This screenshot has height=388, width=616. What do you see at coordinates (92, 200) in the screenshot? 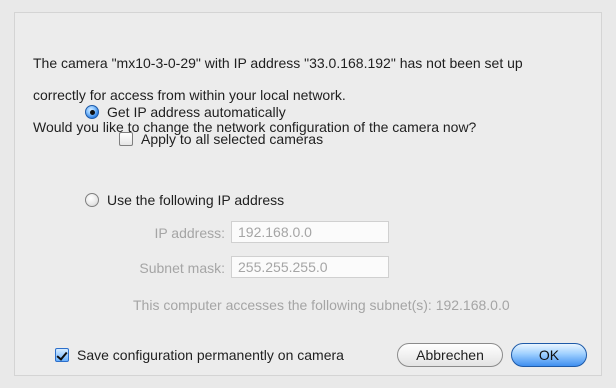
I see `radio-unselected-icon` at bounding box center [92, 200].